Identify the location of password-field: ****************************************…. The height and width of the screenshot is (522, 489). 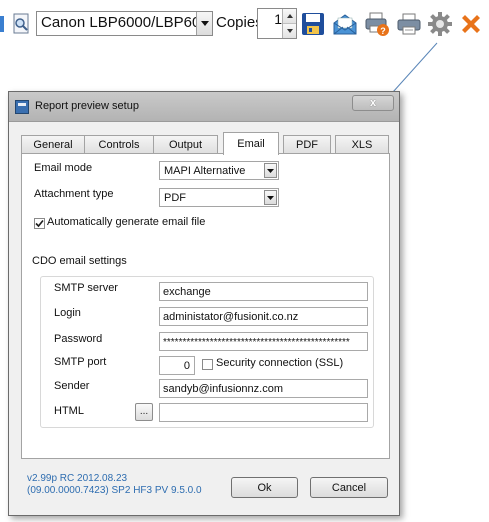
(263, 341).